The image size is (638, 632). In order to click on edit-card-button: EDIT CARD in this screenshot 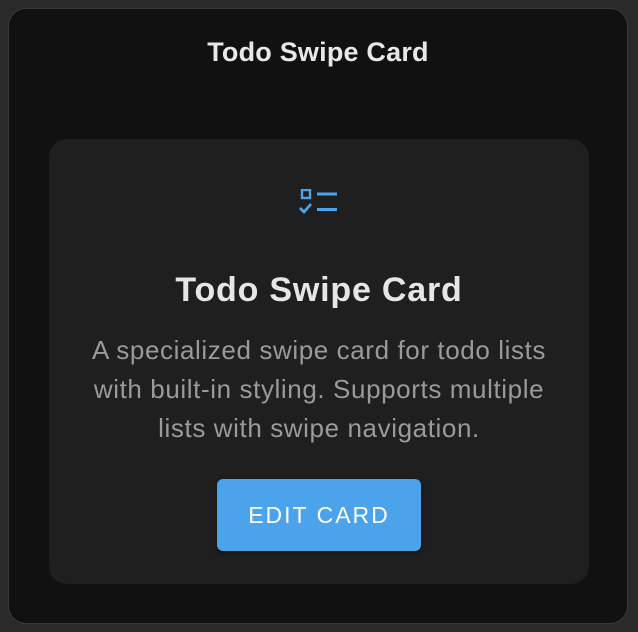, I will do `click(319, 515)`.